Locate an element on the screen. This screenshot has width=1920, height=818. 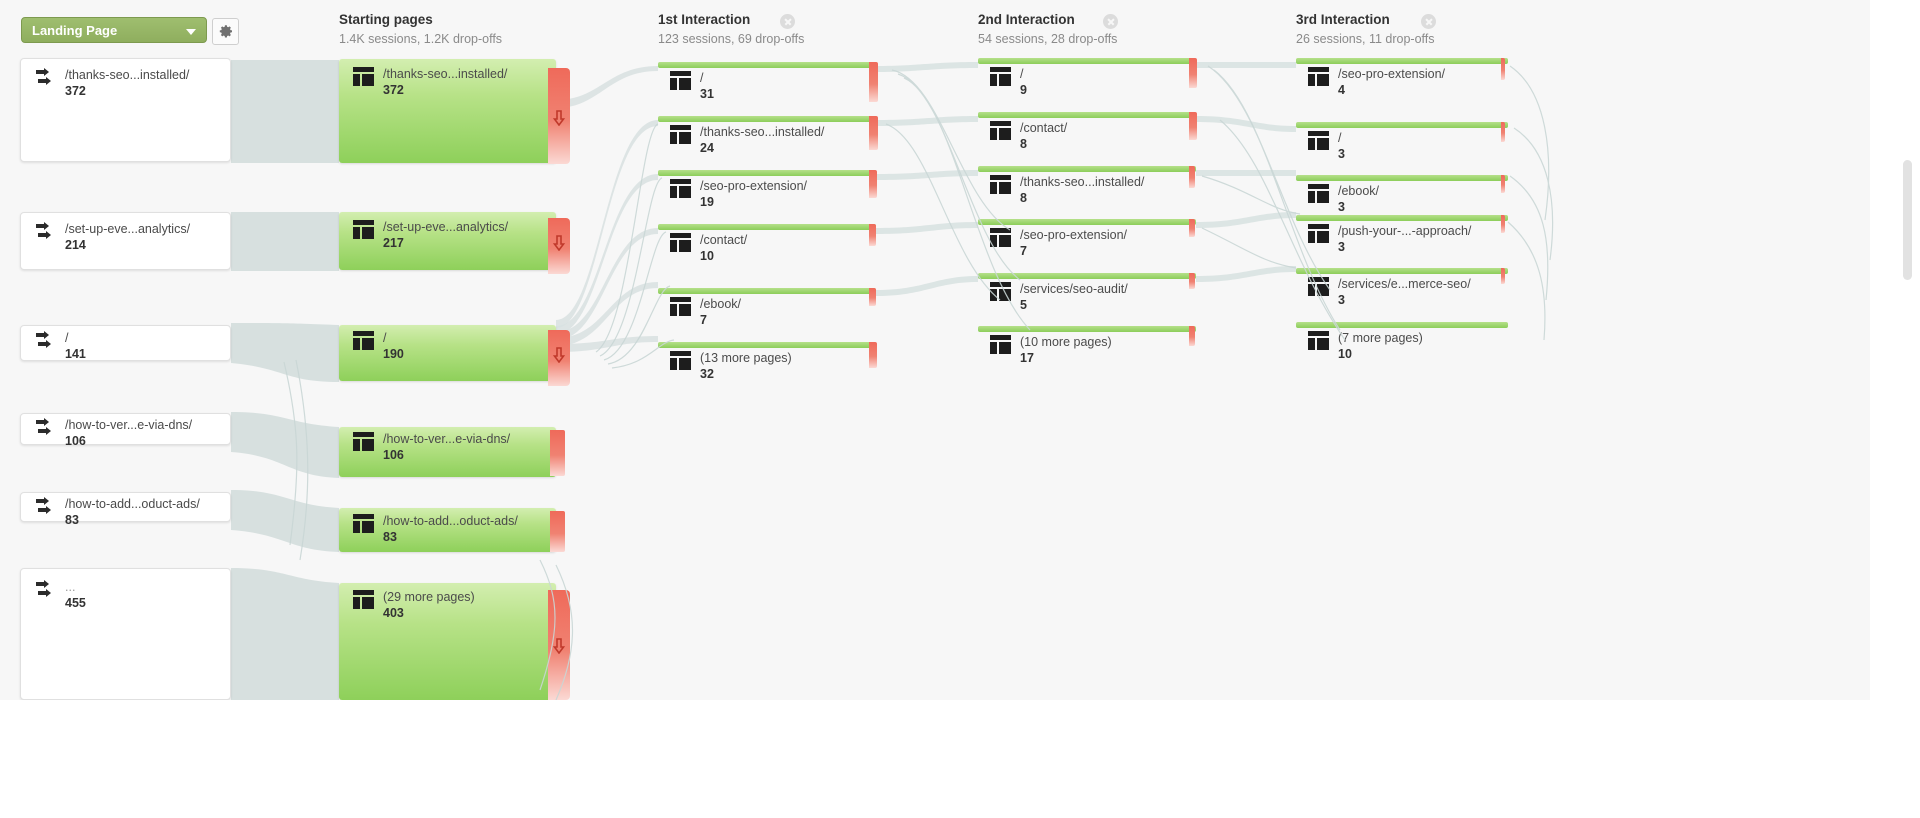
vertical-scrollbar is located at coordinates (1907, 220).